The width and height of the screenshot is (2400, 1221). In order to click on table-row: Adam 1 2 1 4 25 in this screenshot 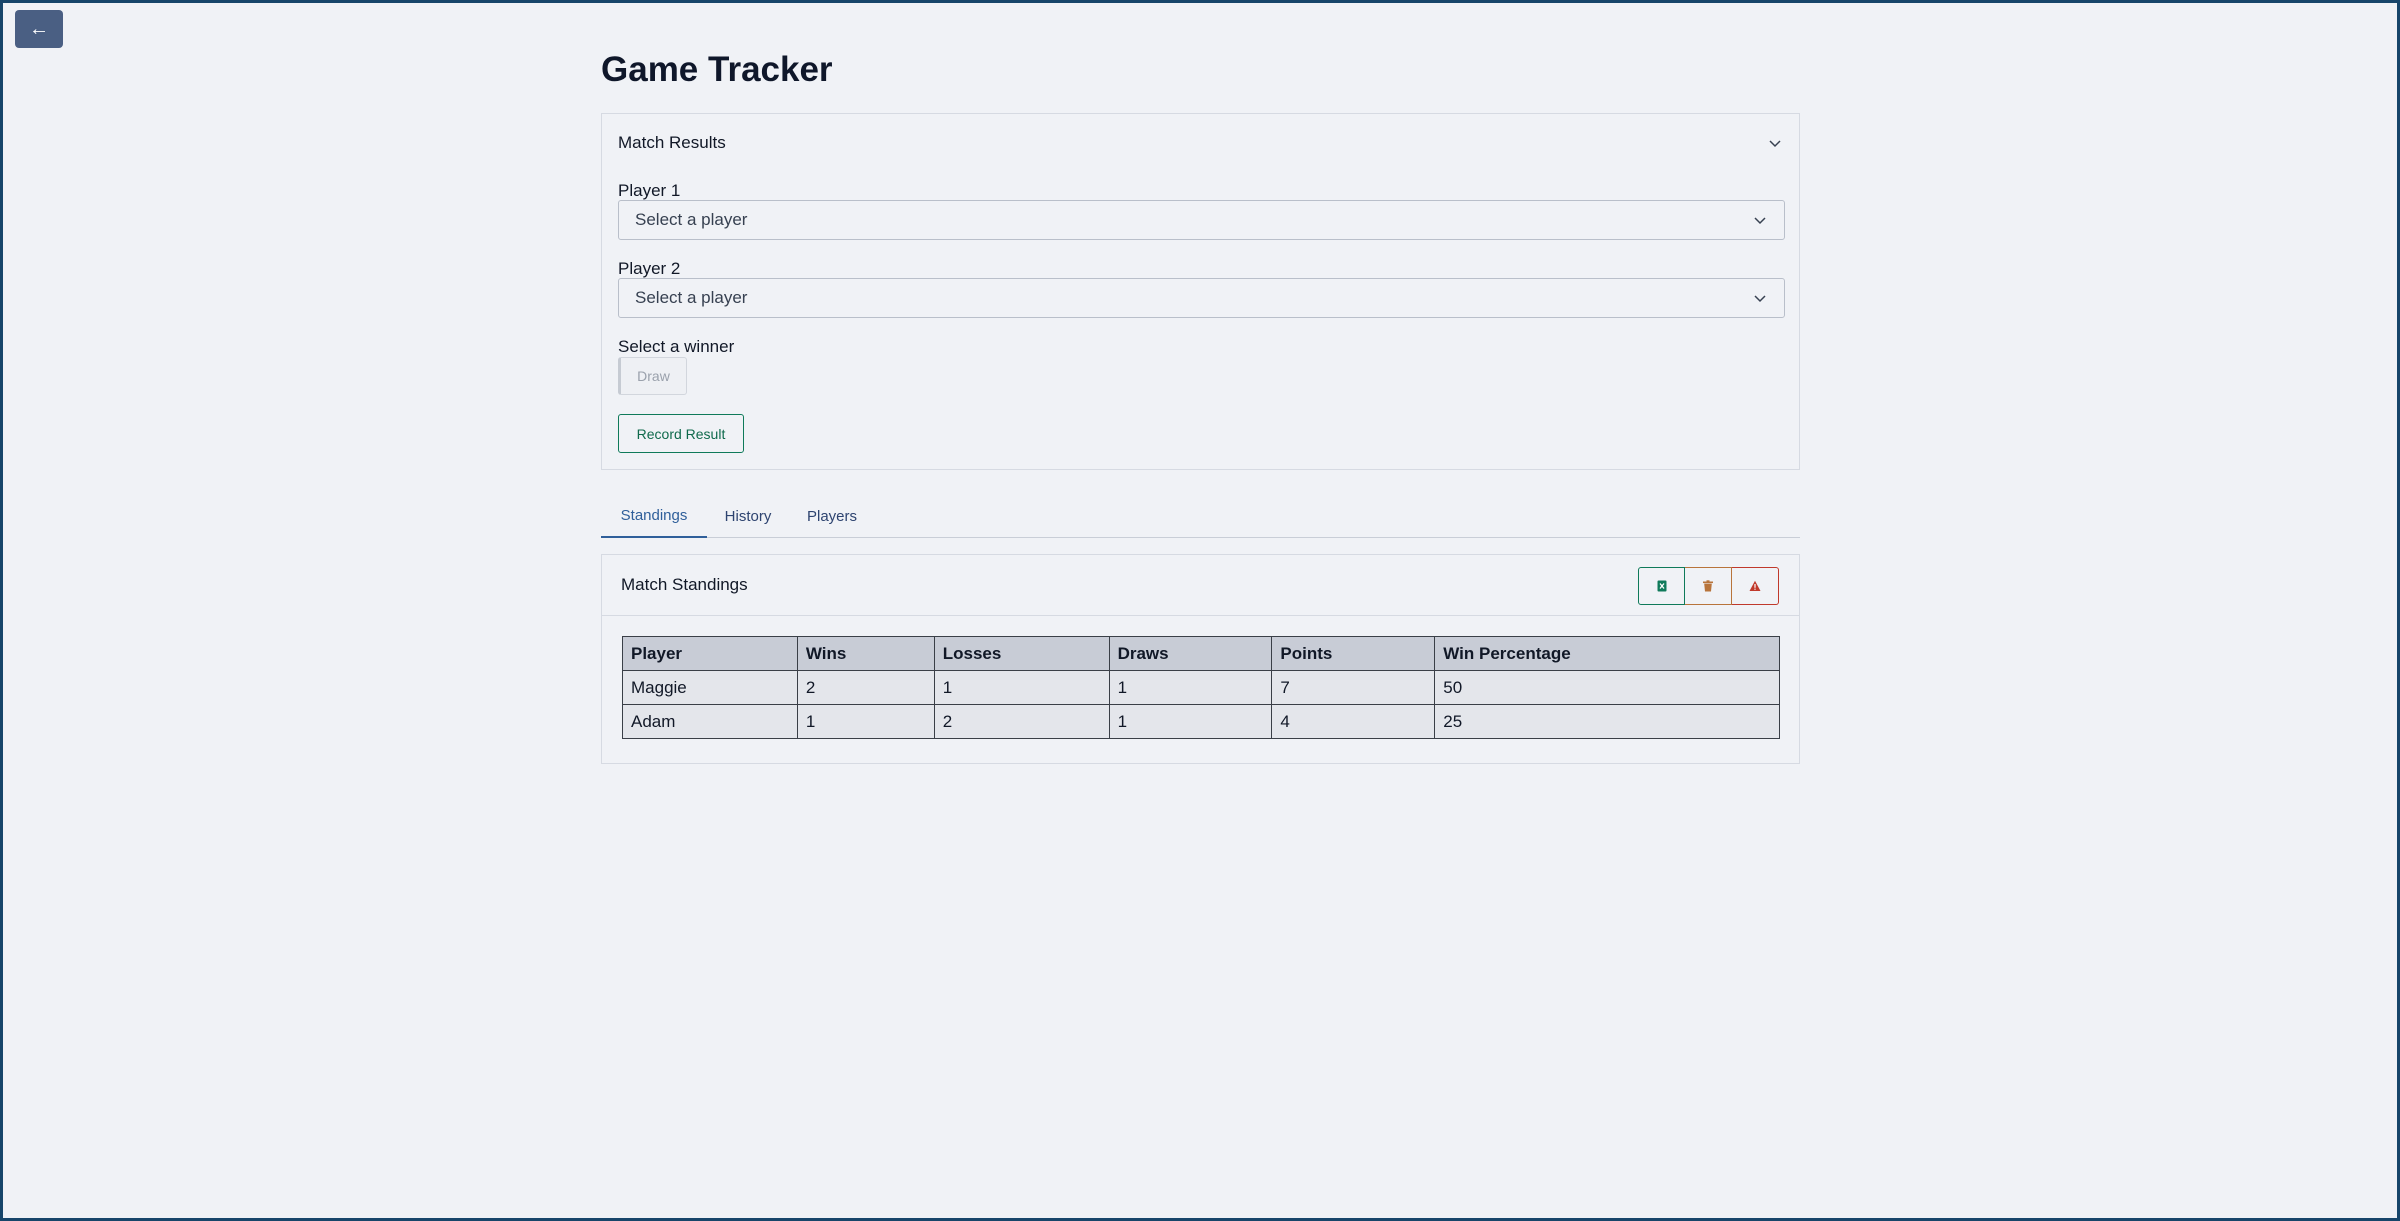, I will do `click(1201, 721)`.